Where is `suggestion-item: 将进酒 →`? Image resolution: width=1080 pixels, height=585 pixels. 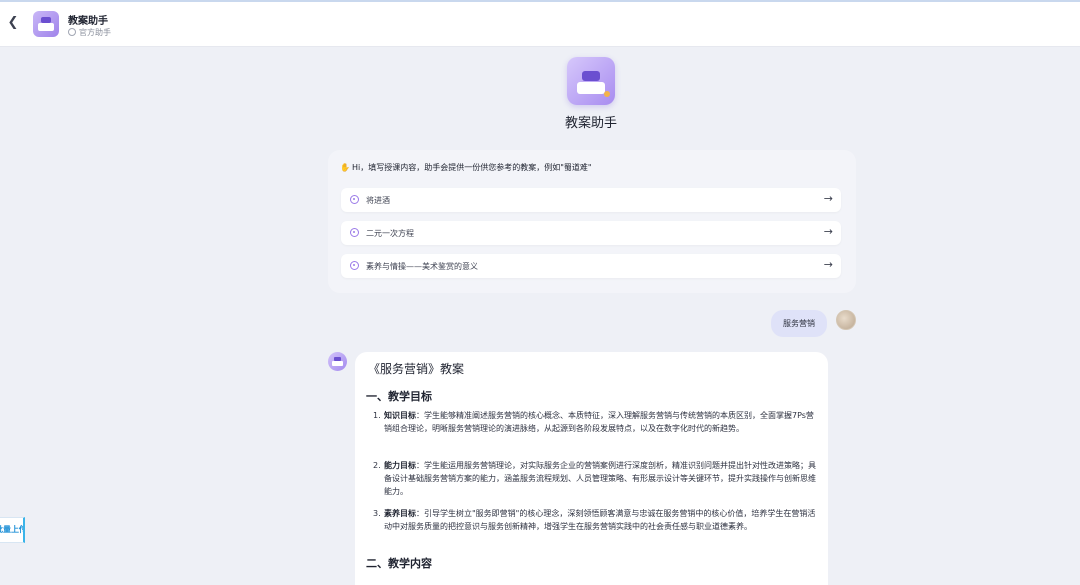 suggestion-item: 将进酒 → is located at coordinates (591, 200).